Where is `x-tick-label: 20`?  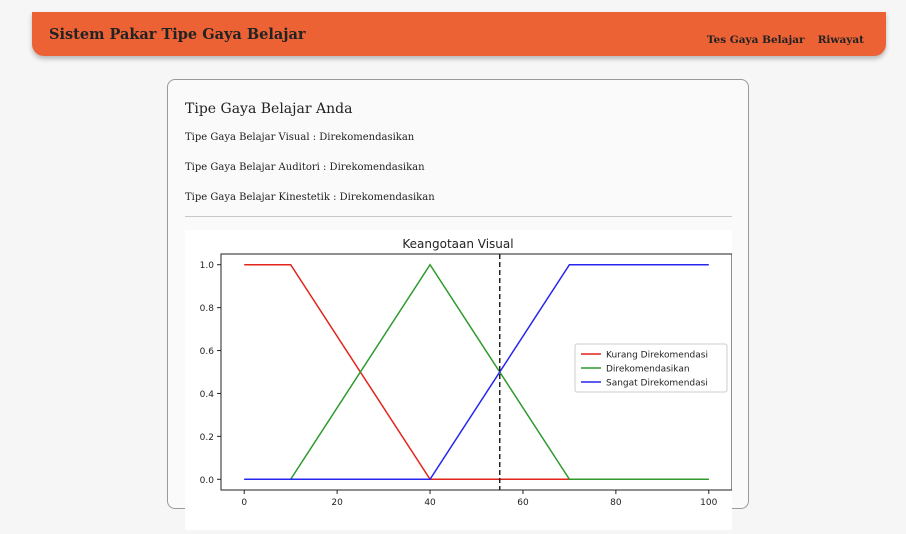
x-tick-label: 20 is located at coordinates (337, 503).